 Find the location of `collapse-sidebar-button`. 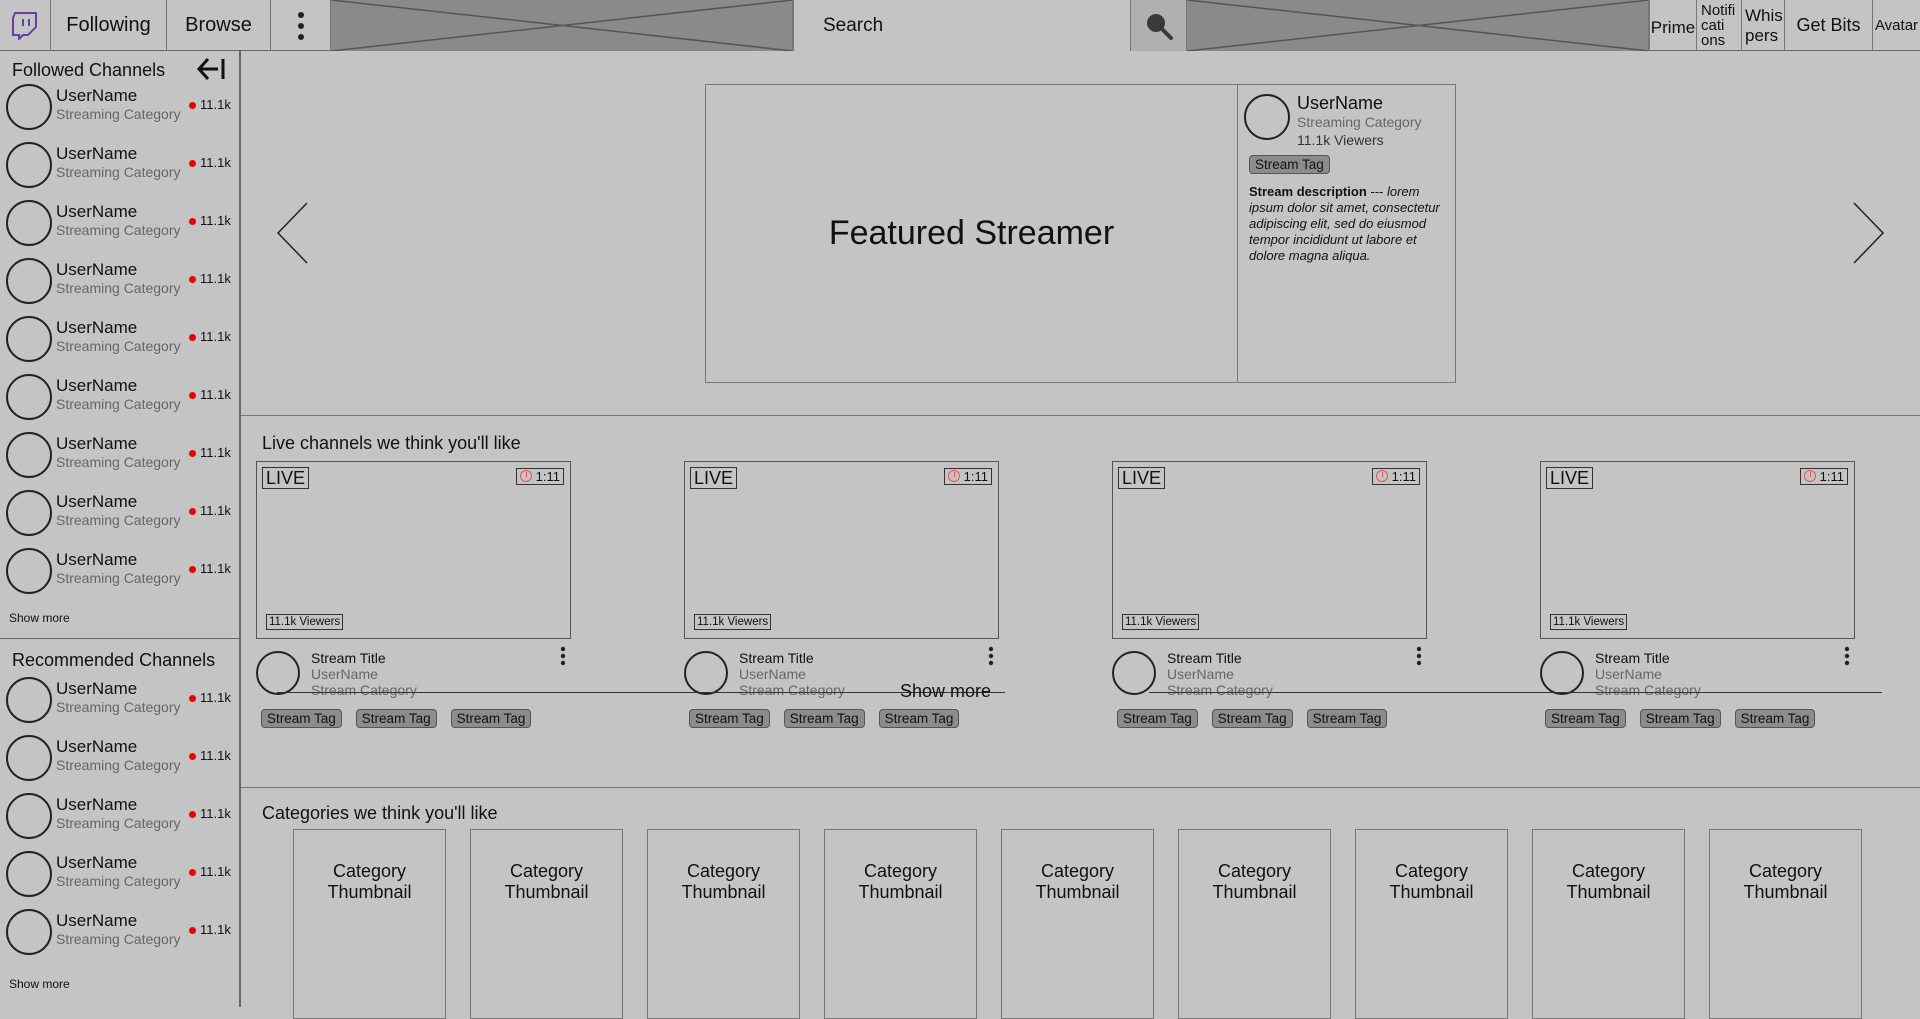

collapse-sidebar-button is located at coordinates (212, 69).